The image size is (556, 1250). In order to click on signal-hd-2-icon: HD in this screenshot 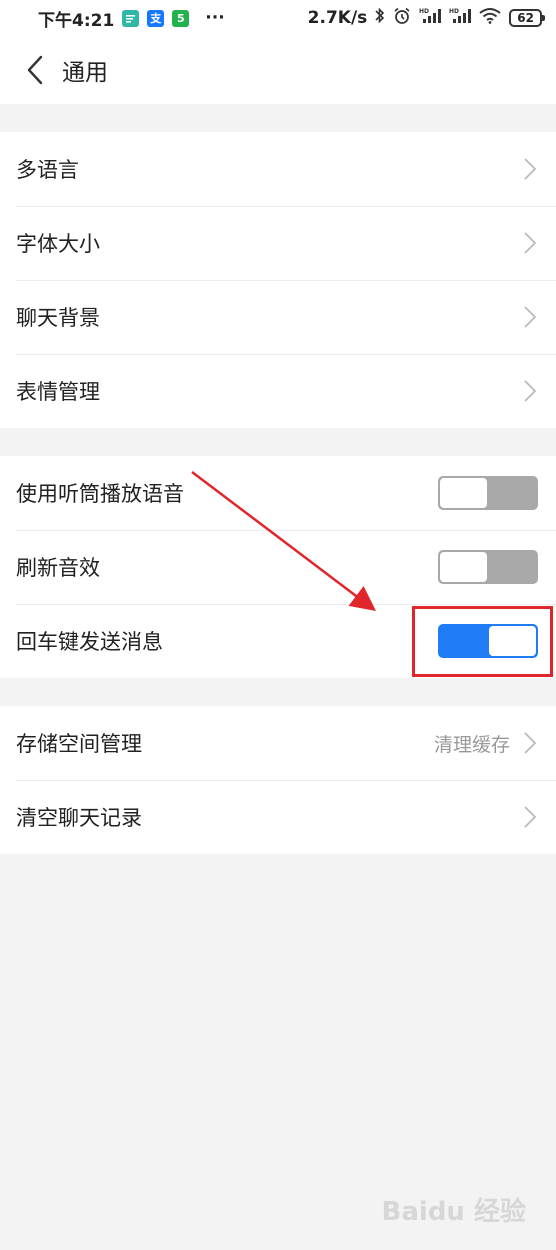, I will do `click(460, 18)`.